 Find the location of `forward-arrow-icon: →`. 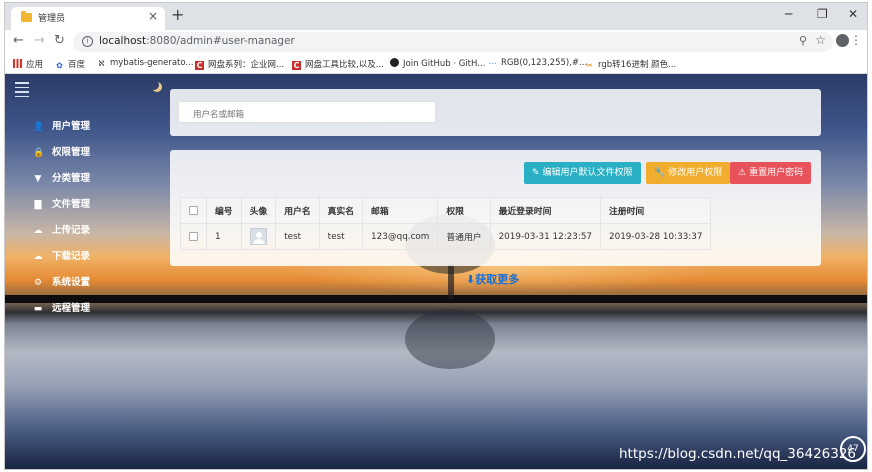

forward-arrow-icon: → is located at coordinates (39, 40).